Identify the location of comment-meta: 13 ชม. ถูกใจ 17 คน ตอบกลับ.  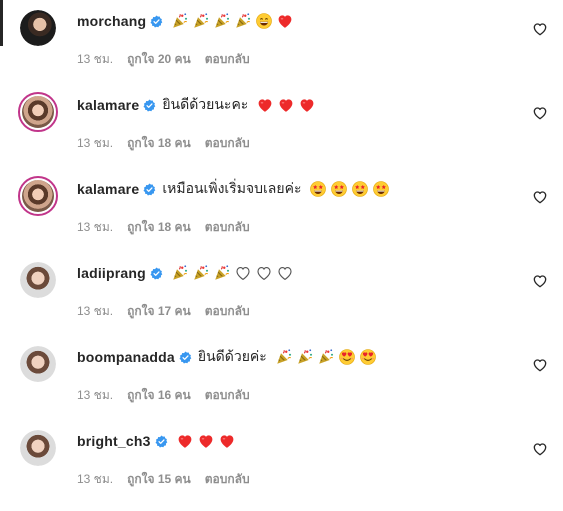
(170, 311).